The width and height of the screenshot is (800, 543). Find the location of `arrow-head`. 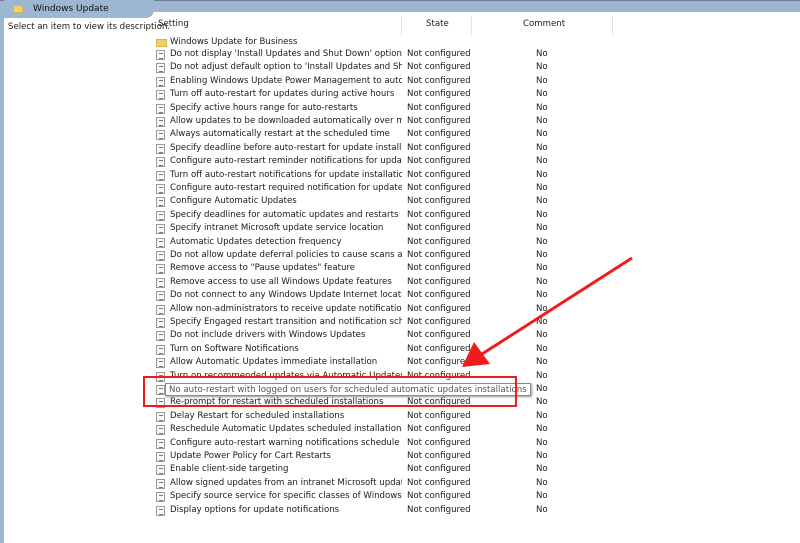

arrow-head is located at coordinates (476, 354).